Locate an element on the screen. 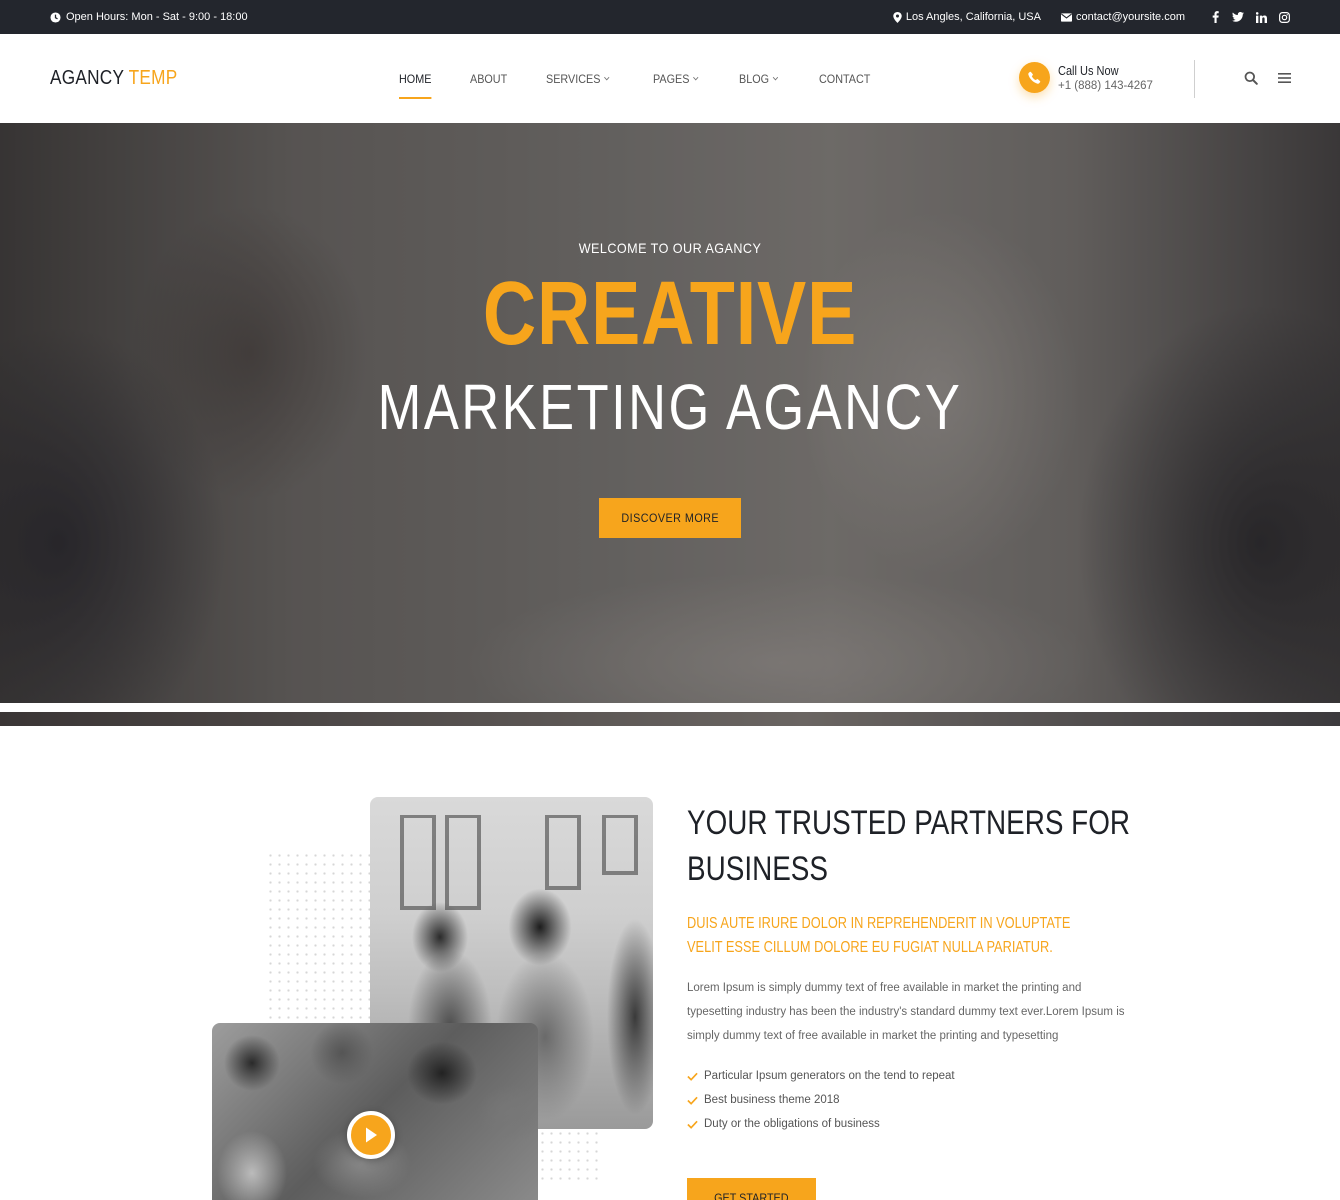  search-icon is located at coordinates (1251, 78).